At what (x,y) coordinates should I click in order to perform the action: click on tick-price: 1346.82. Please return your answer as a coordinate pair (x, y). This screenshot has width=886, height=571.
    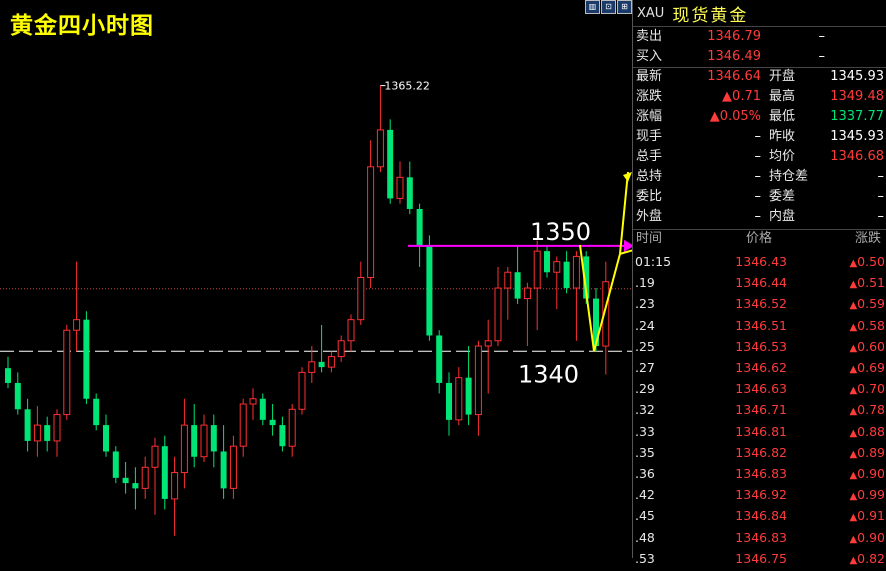
    Looking at the image, I should click on (761, 452).